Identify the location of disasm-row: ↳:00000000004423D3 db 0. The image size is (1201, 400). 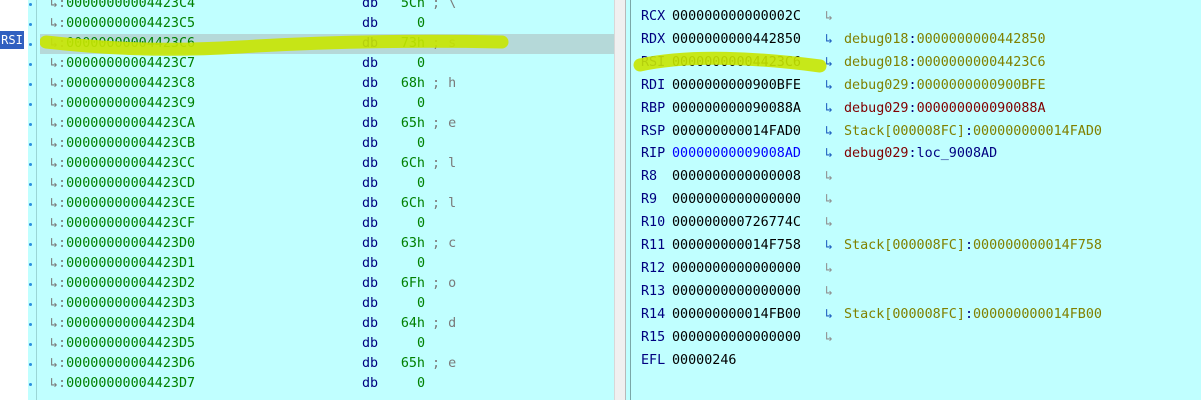
(327, 304).